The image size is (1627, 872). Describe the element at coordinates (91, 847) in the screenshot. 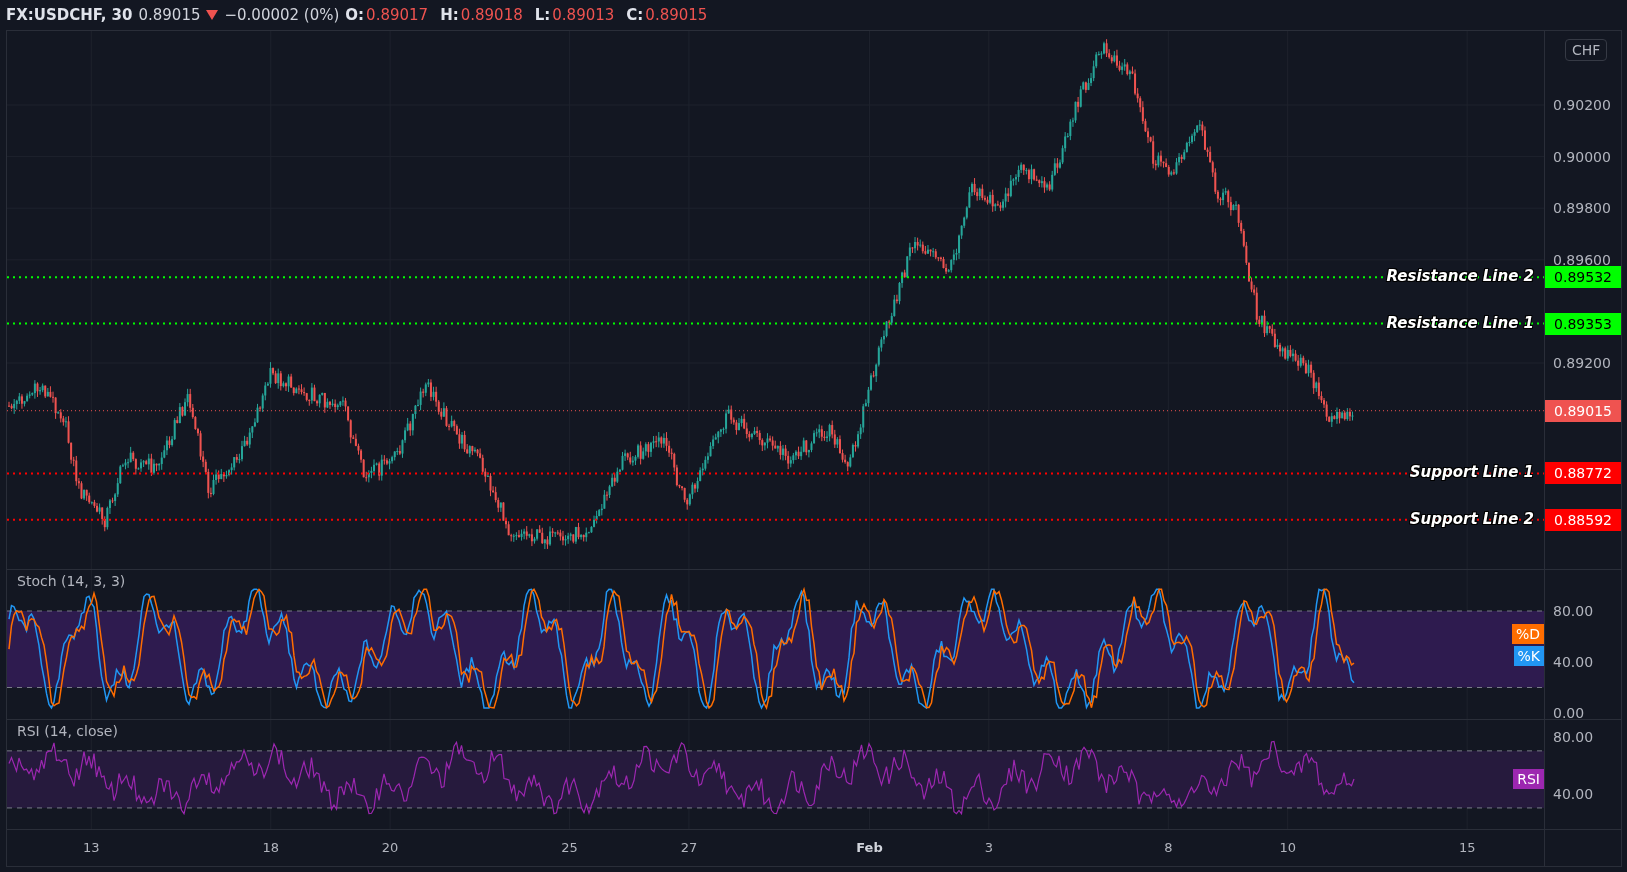

I see `time-axis-label: 13` at that location.